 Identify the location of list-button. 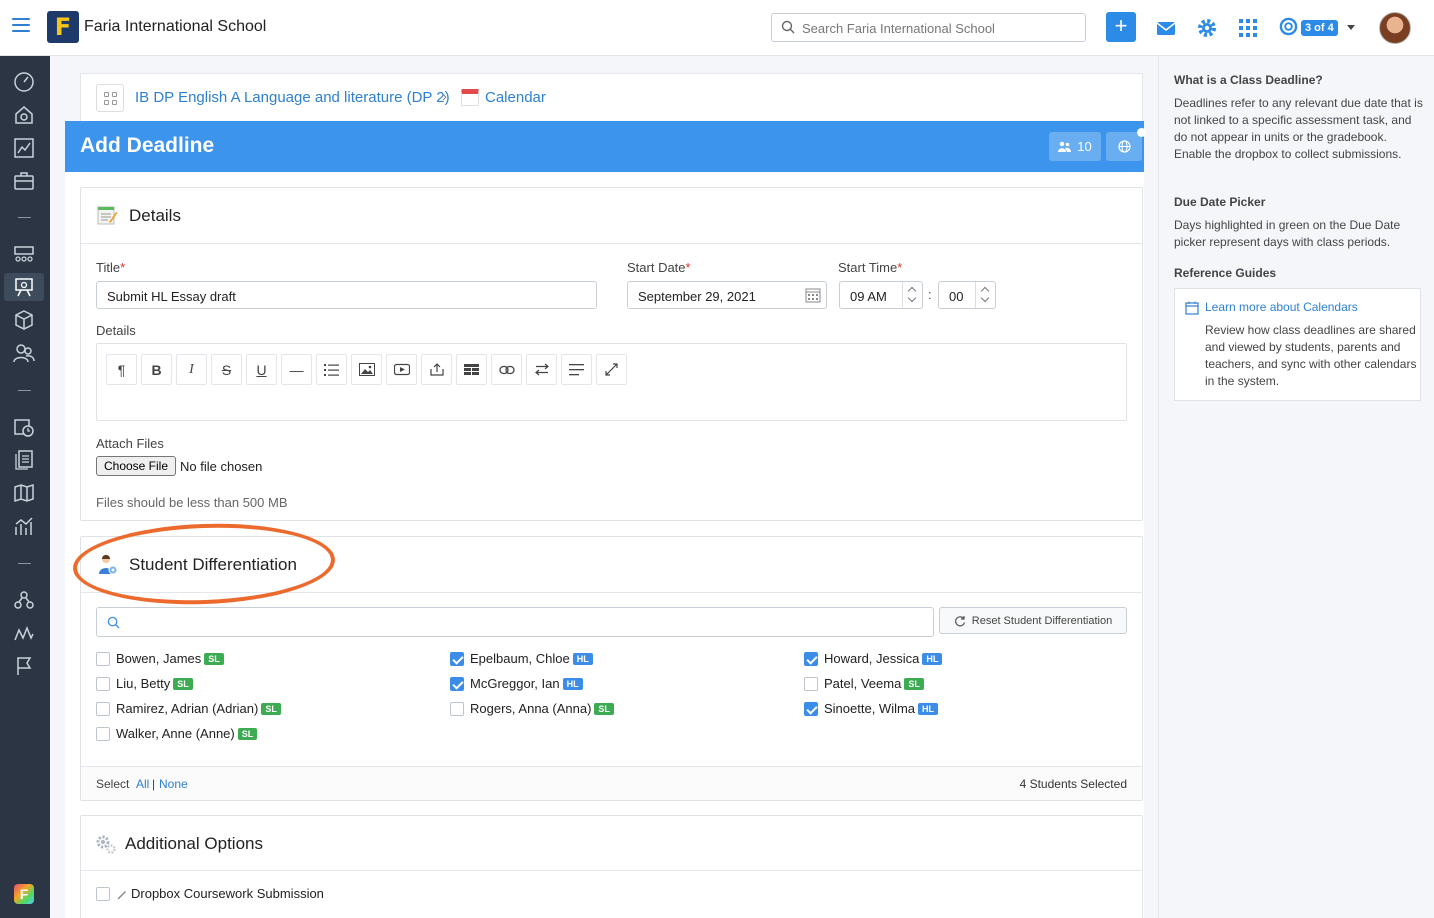
(331, 369).